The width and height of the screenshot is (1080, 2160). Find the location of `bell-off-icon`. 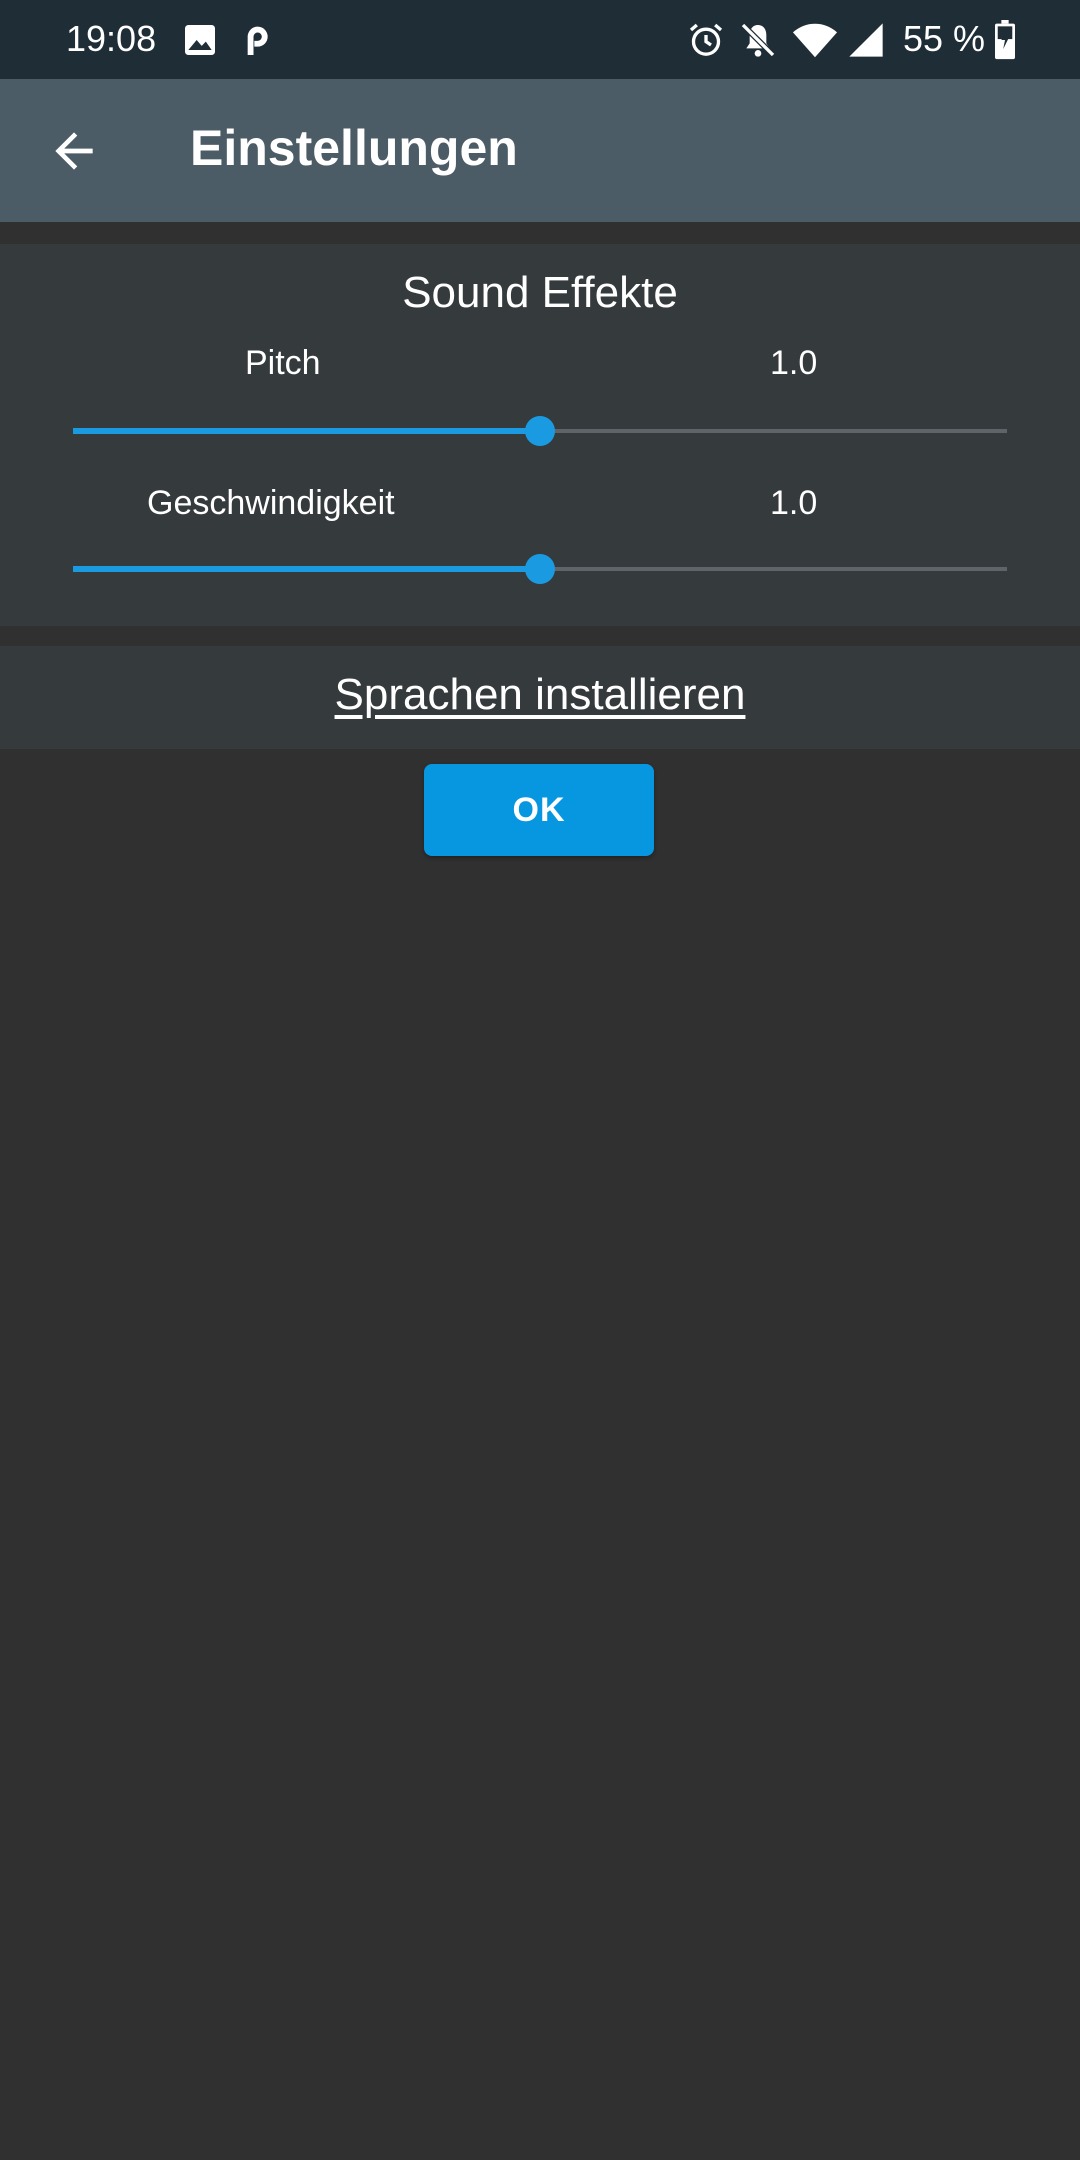

bell-off-icon is located at coordinates (758, 40).